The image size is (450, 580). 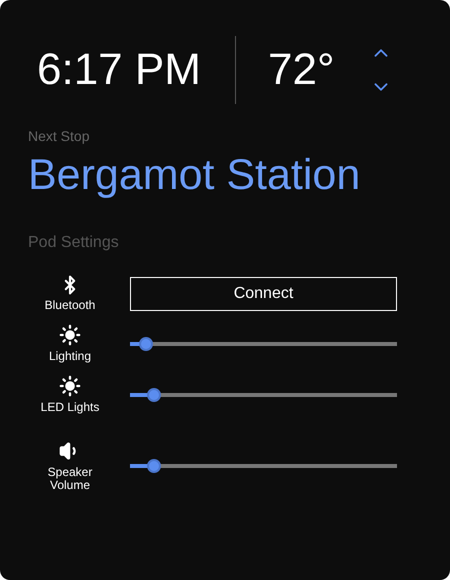 What do you see at coordinates (195, 175) in the screenshot?
I see `next-stop-name: Bergamot Station` at bounding box center [195, 175].